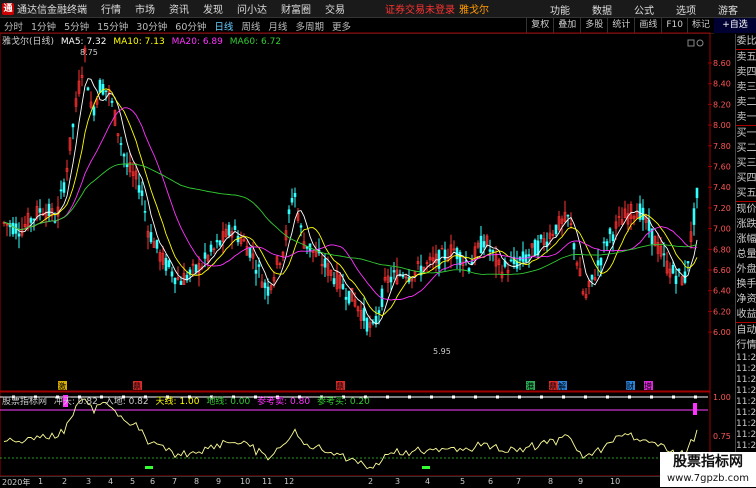 This screenshot has width=756, height=488. I want to click on tianxian-value: 天线: 1.00, so click(177, 402).